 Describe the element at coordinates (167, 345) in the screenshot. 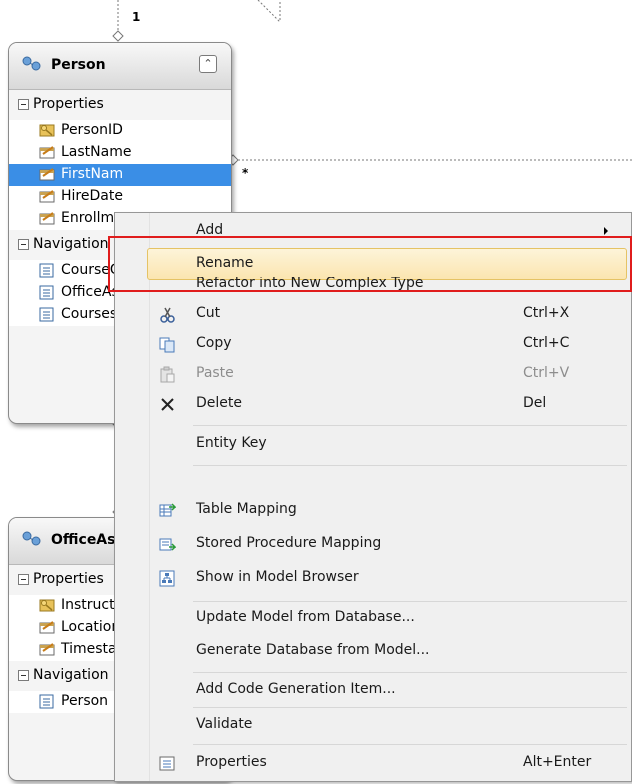

I see `copy-icon` at that location.